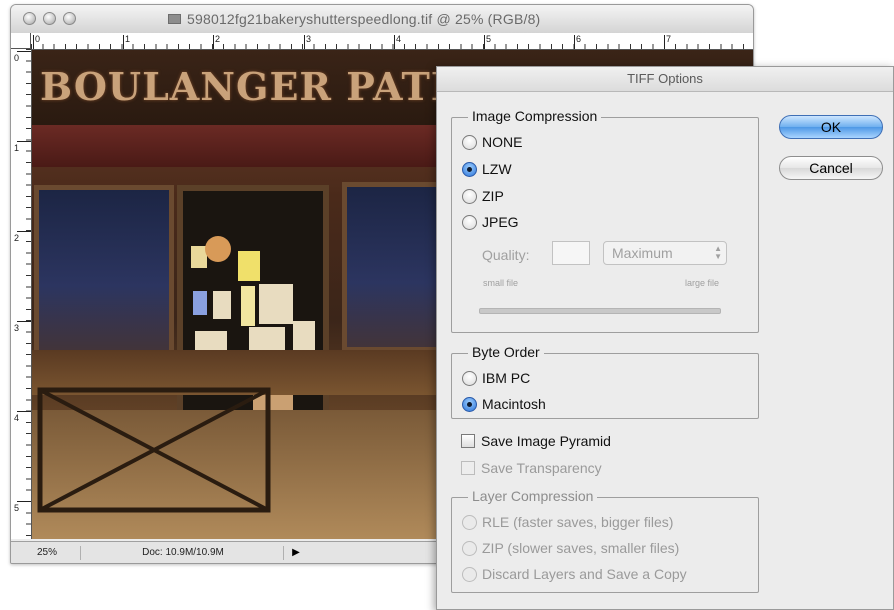 Image resolution: width=894 pixels, height=610 pixels. What do you see at coordinates (29, 18) in the screenshot?
I see `close-window-button` at bounding box center [29, 18].